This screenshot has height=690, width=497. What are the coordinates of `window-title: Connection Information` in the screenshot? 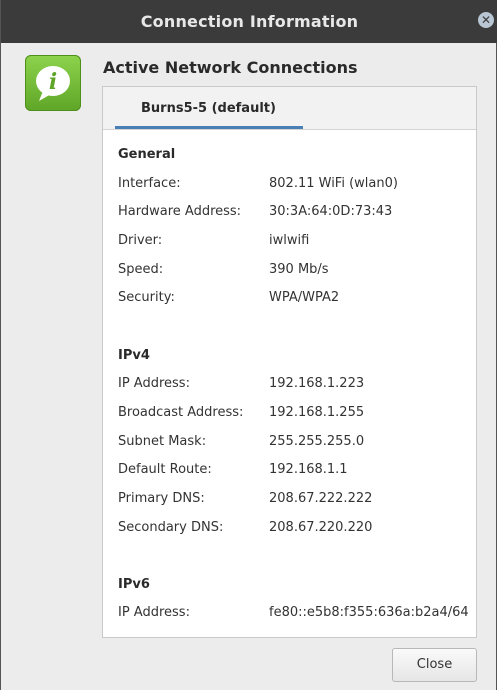 It's located at (249, 21).